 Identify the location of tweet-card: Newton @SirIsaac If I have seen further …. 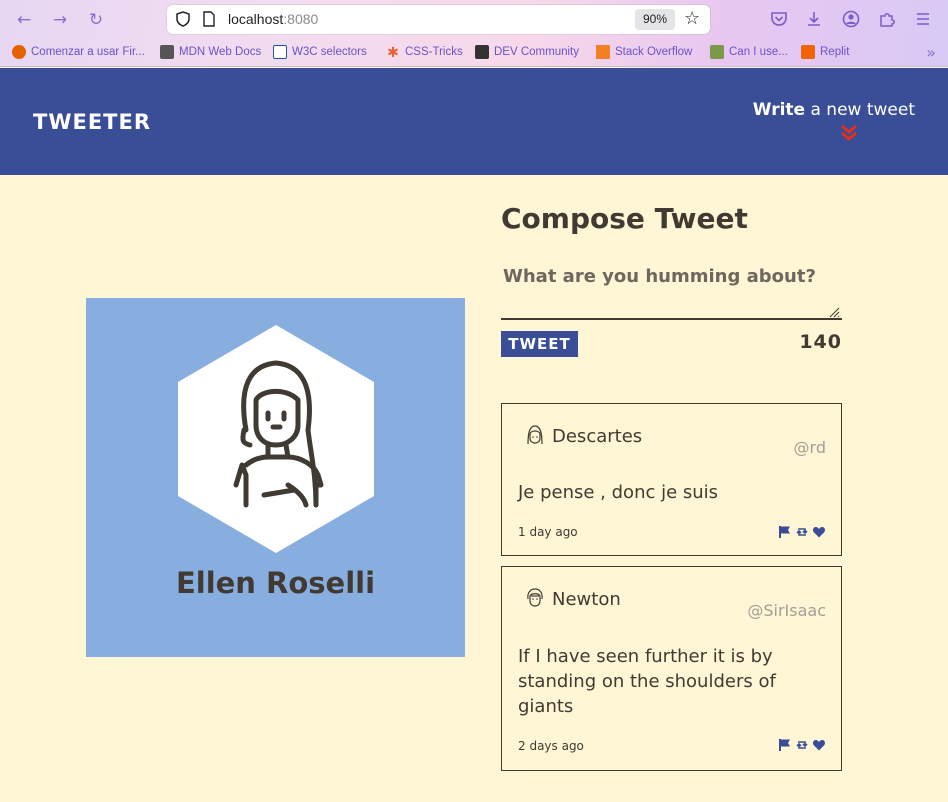
(671, 668).